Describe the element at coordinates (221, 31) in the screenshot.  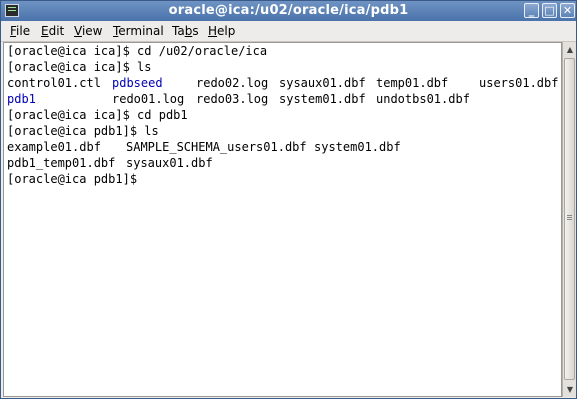
I see `menu-help: Help` at that location.